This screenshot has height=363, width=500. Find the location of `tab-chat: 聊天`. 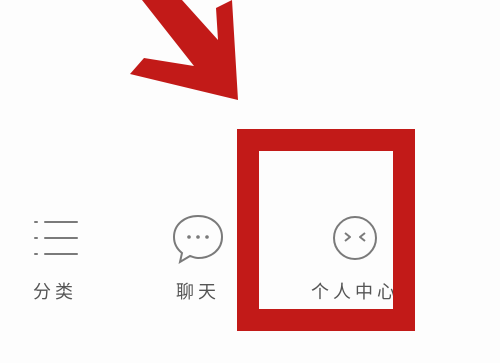

tab-chat: 聊天 is located at coordinates (198, 250).